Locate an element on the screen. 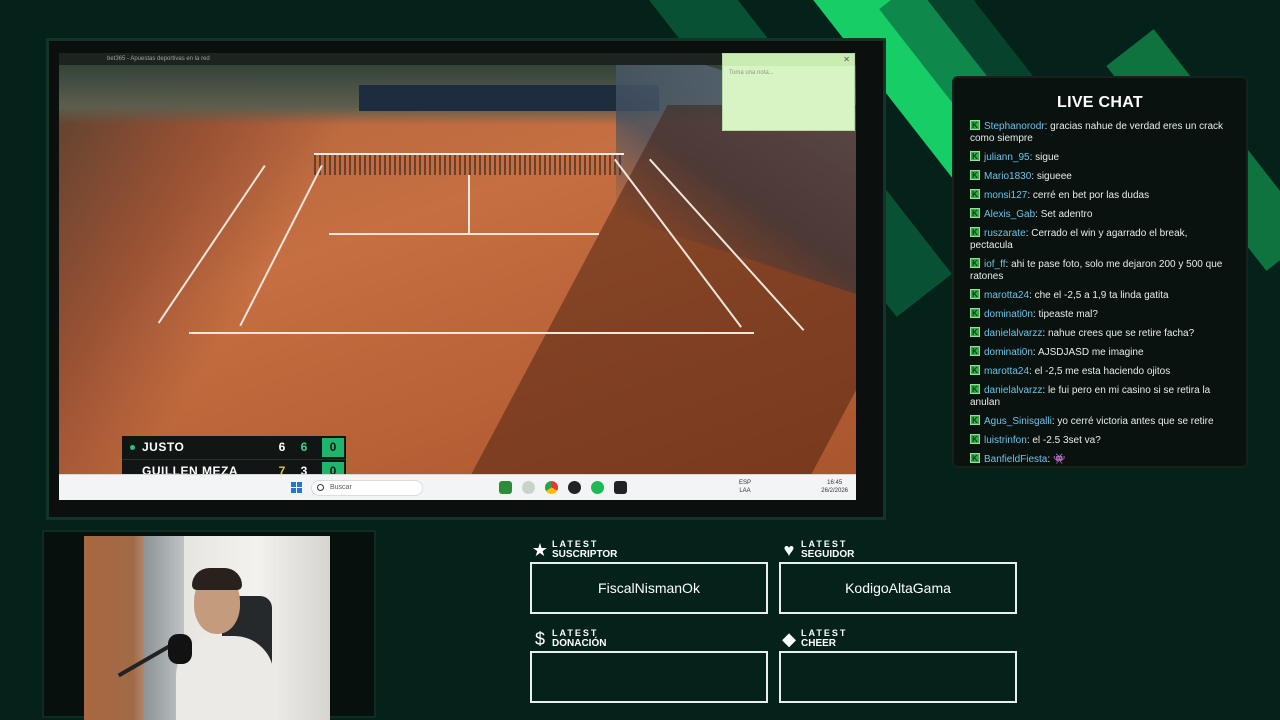 The height and width of the screenshot is (720, 1280). set2-score: 3 is located at coordinates (304, 469).